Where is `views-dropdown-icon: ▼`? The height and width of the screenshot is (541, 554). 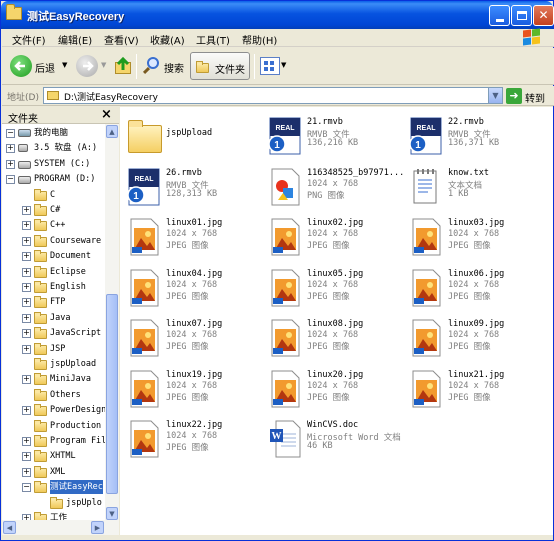 views-dropdown-icon: ▼ is located at coordinates (283, 65).